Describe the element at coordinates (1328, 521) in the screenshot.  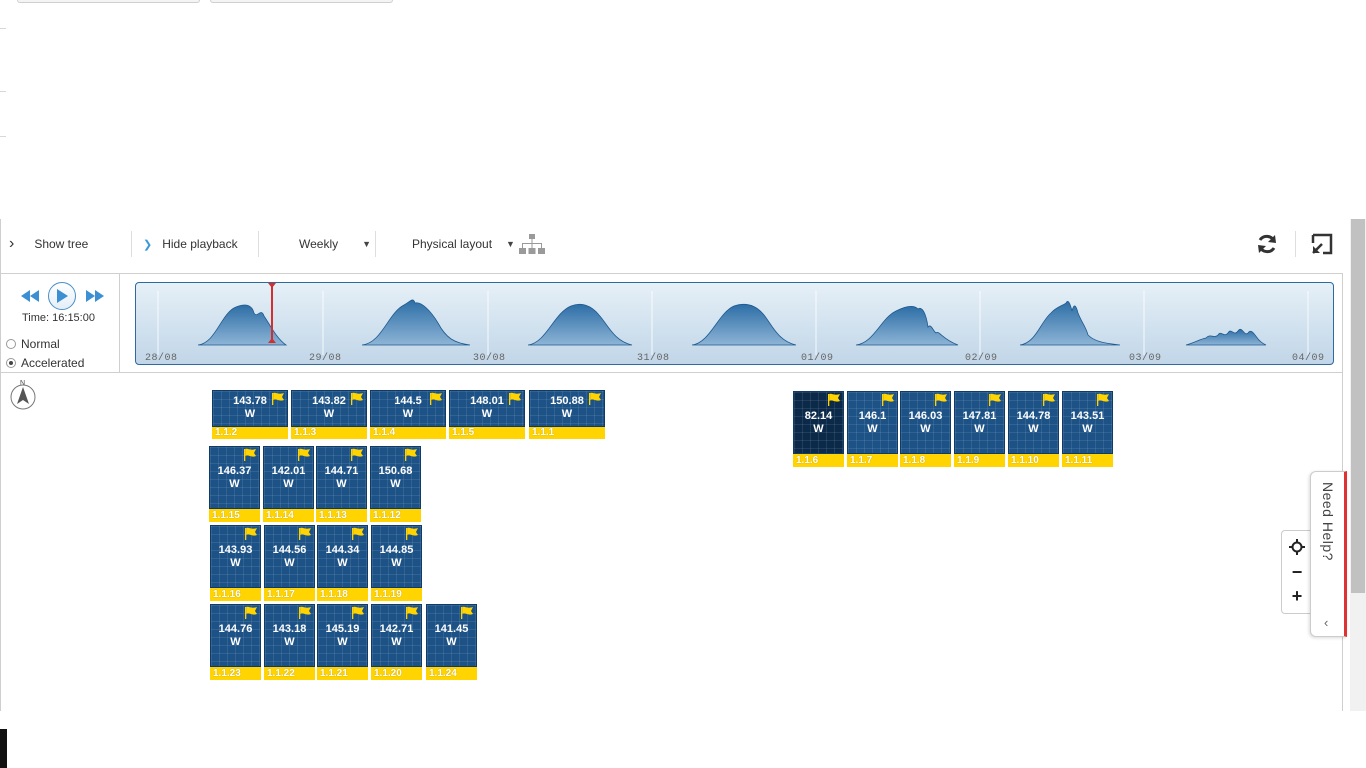
I see `need-help-label: Need Help?` at that location.